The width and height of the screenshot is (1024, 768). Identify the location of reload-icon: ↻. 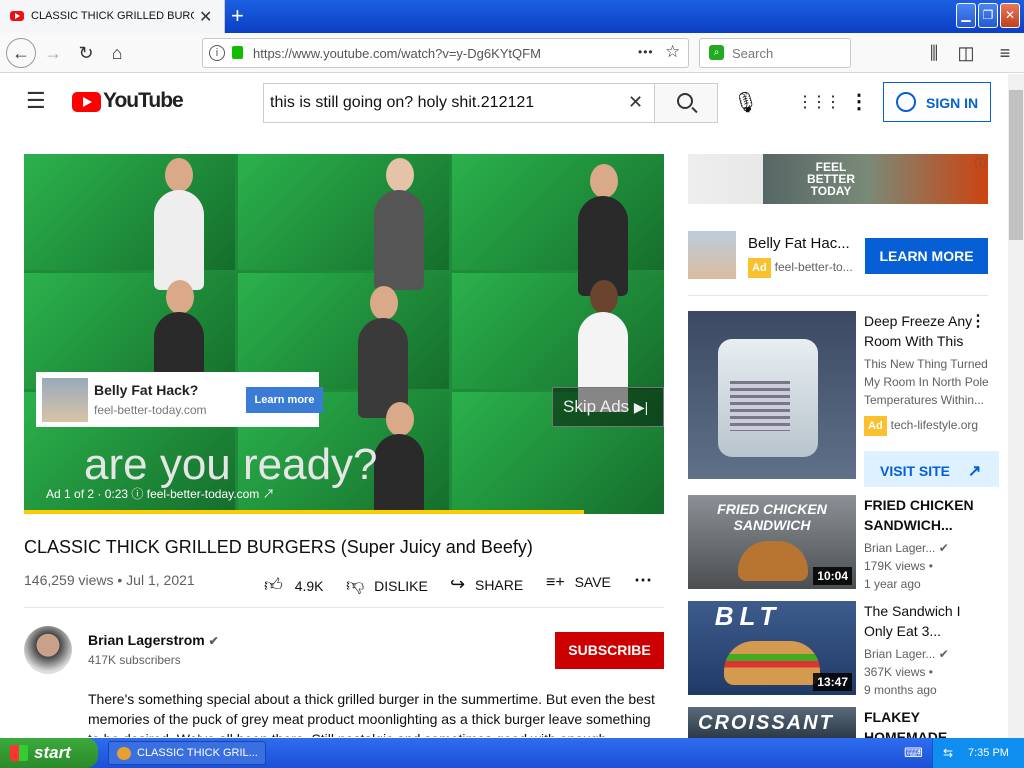
(86, 53).